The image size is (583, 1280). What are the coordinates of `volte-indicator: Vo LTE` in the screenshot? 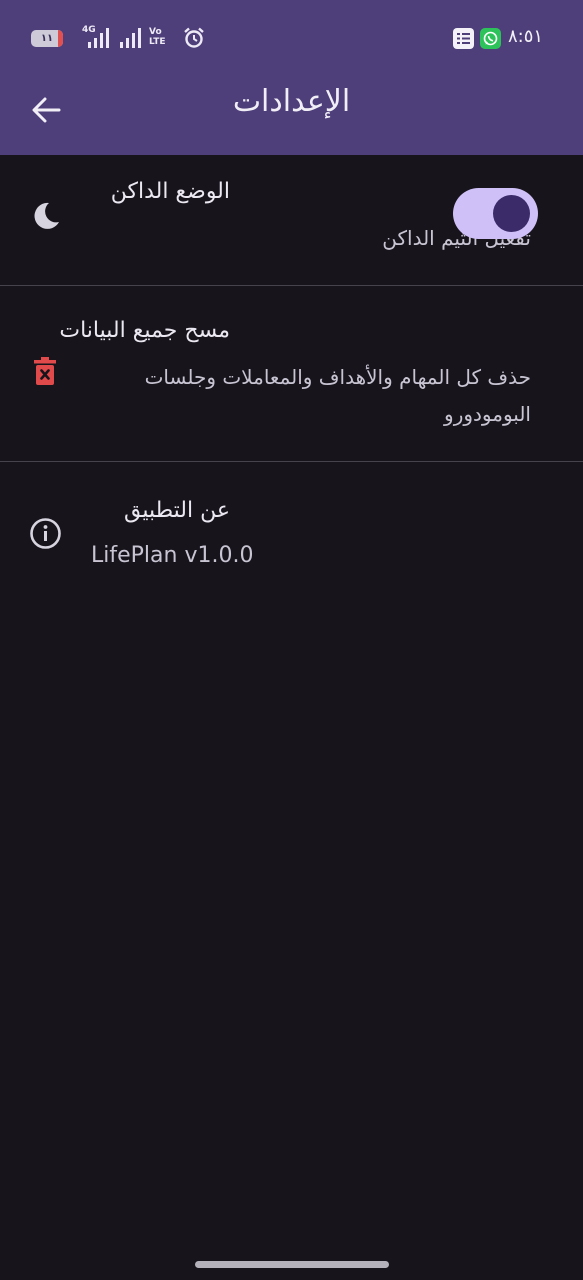 It's located at (157, 37).